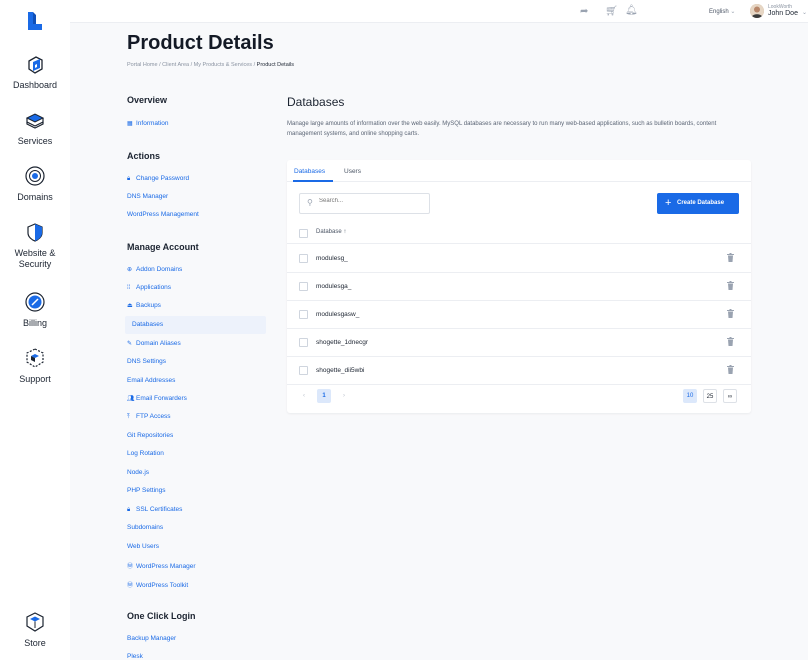 Image resolution: width=808 pixels, height=660 pixels. I want to click on website-security-icon, so click(35, 232).